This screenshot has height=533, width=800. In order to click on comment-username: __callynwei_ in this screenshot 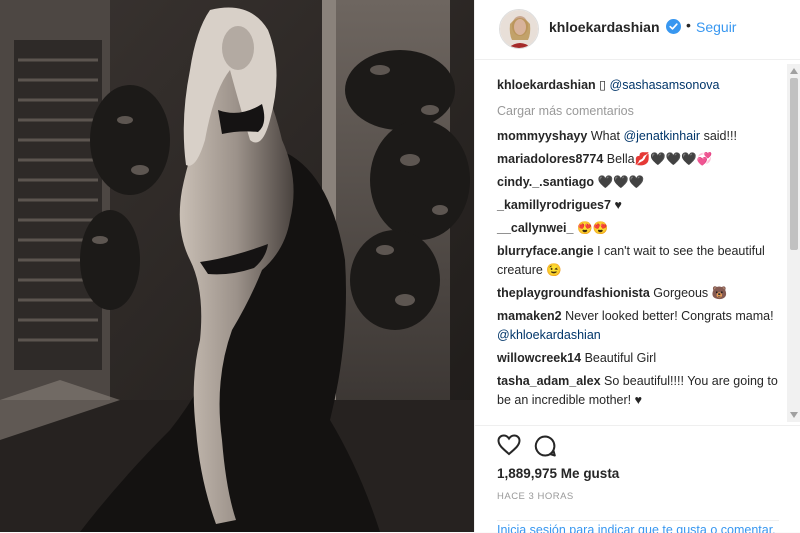, I will do `click(535, 228)`.